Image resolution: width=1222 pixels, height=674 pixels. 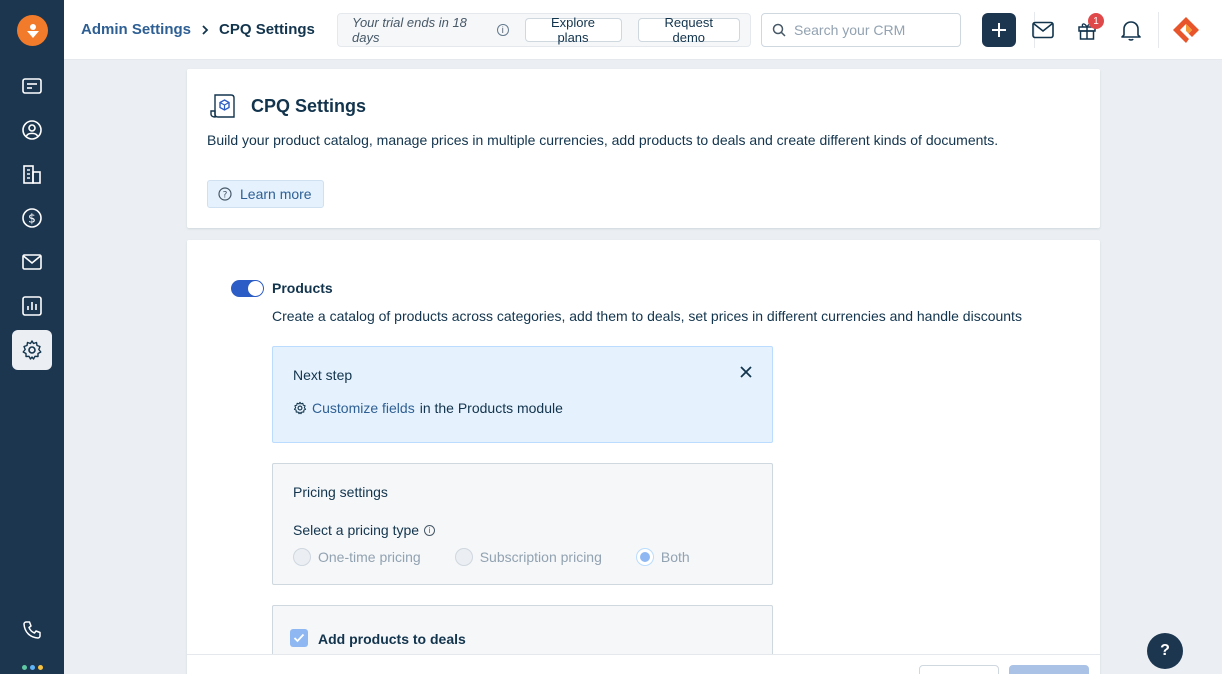 What do you see at coordinates (276, 194) in the screenshot?
I see `learn-more-label: Learn more` at bounding box center [276, 194].